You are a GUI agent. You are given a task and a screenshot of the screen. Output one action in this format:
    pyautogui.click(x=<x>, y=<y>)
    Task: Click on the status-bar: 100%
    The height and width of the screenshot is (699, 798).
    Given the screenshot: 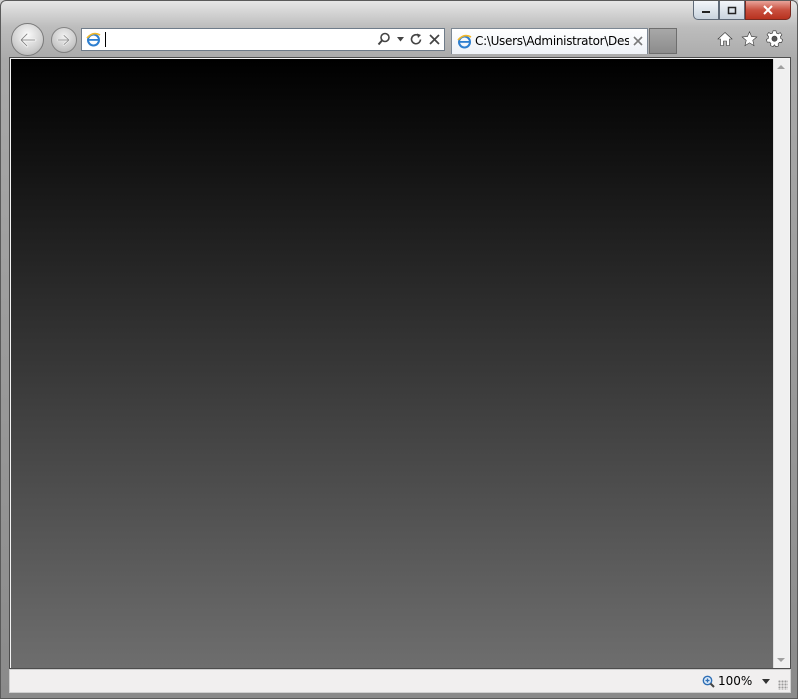 What is the action you would take?
    pyautogui.click(x=400, y=681)
    